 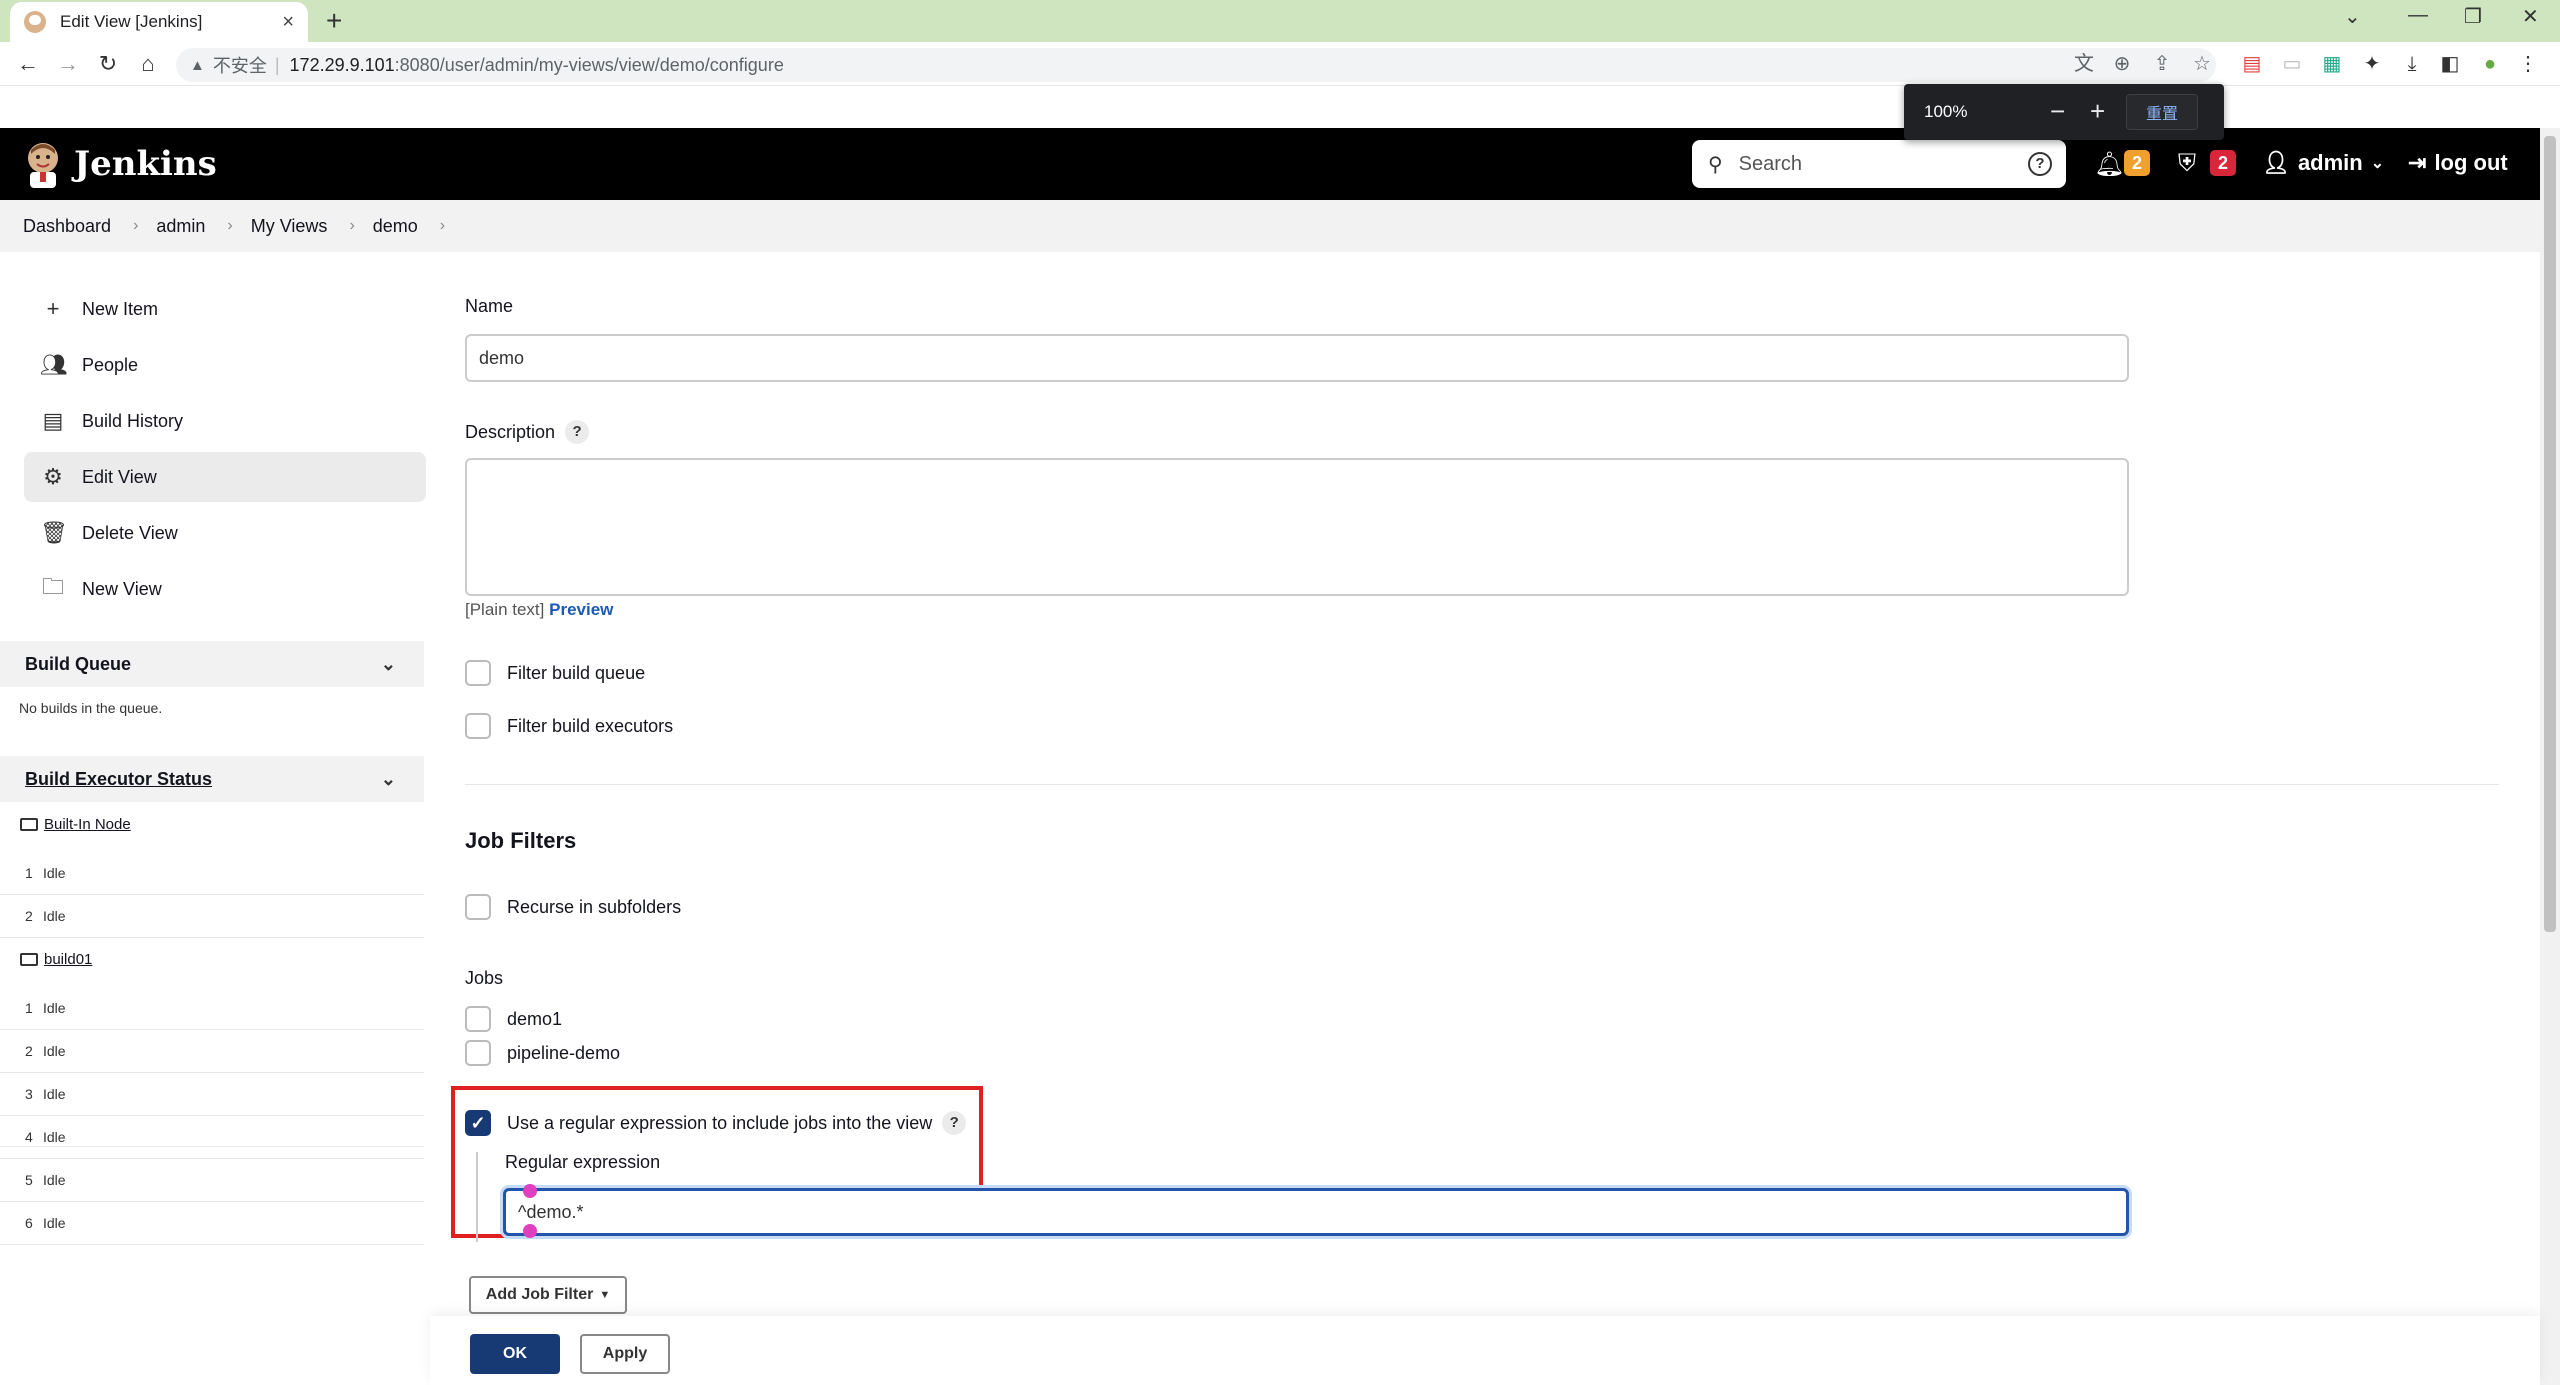 I want to click on sidebar-item-new-item: + New Item, so click(x=225, y=309).